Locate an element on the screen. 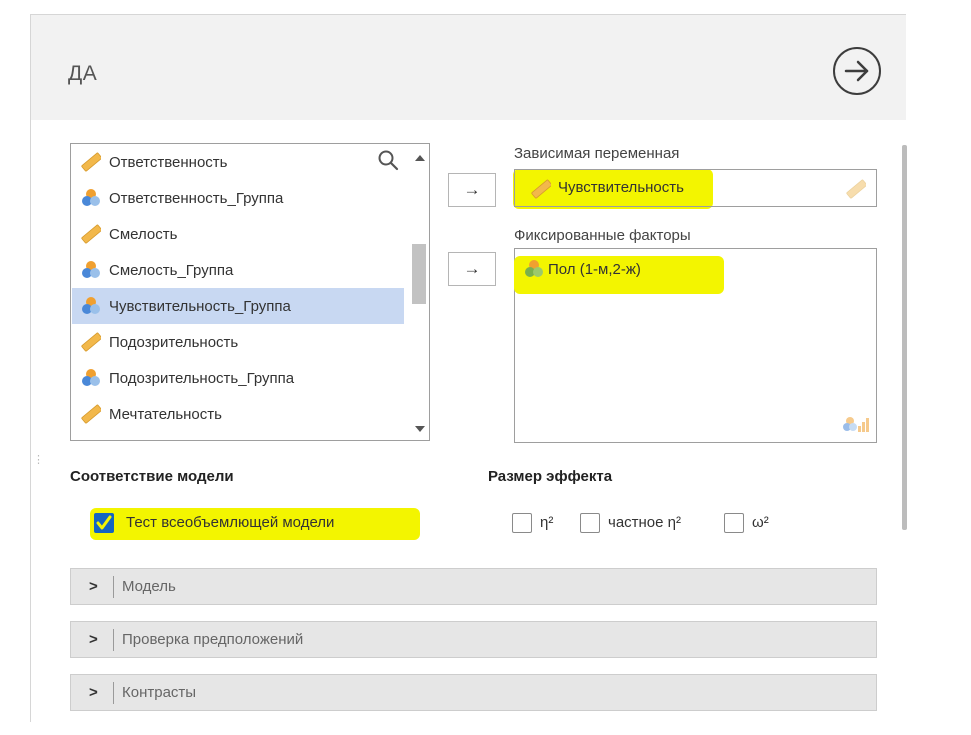  panel-title: ДА is located at coordinates (83, 73).